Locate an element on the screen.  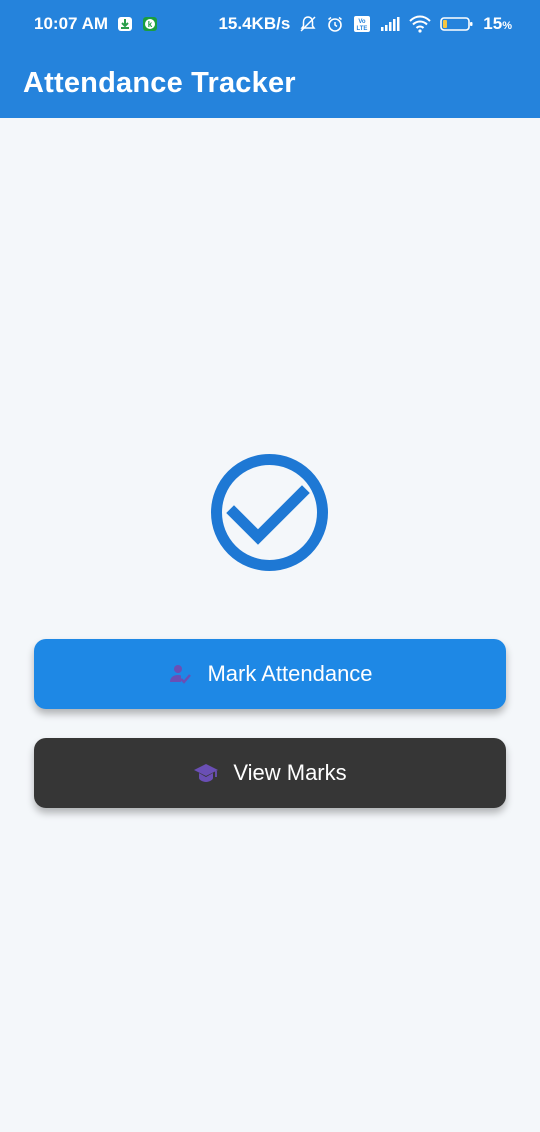
check-circle-icon is located at coordinates (269, 512).